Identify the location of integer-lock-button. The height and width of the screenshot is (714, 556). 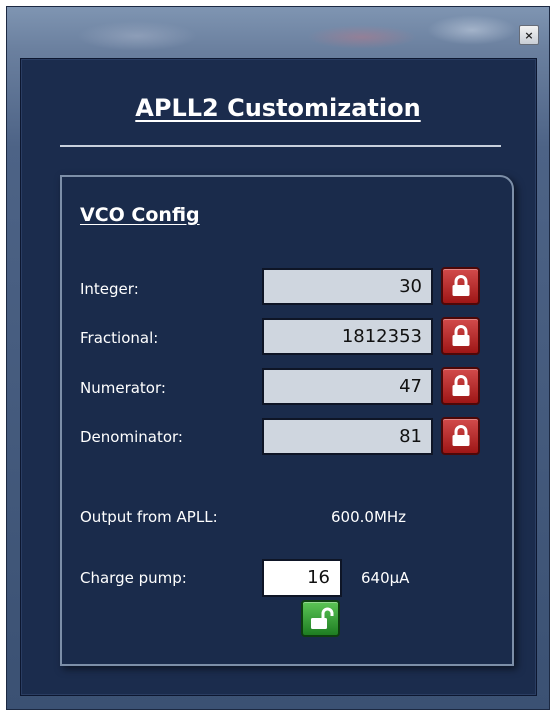
(460, 286).